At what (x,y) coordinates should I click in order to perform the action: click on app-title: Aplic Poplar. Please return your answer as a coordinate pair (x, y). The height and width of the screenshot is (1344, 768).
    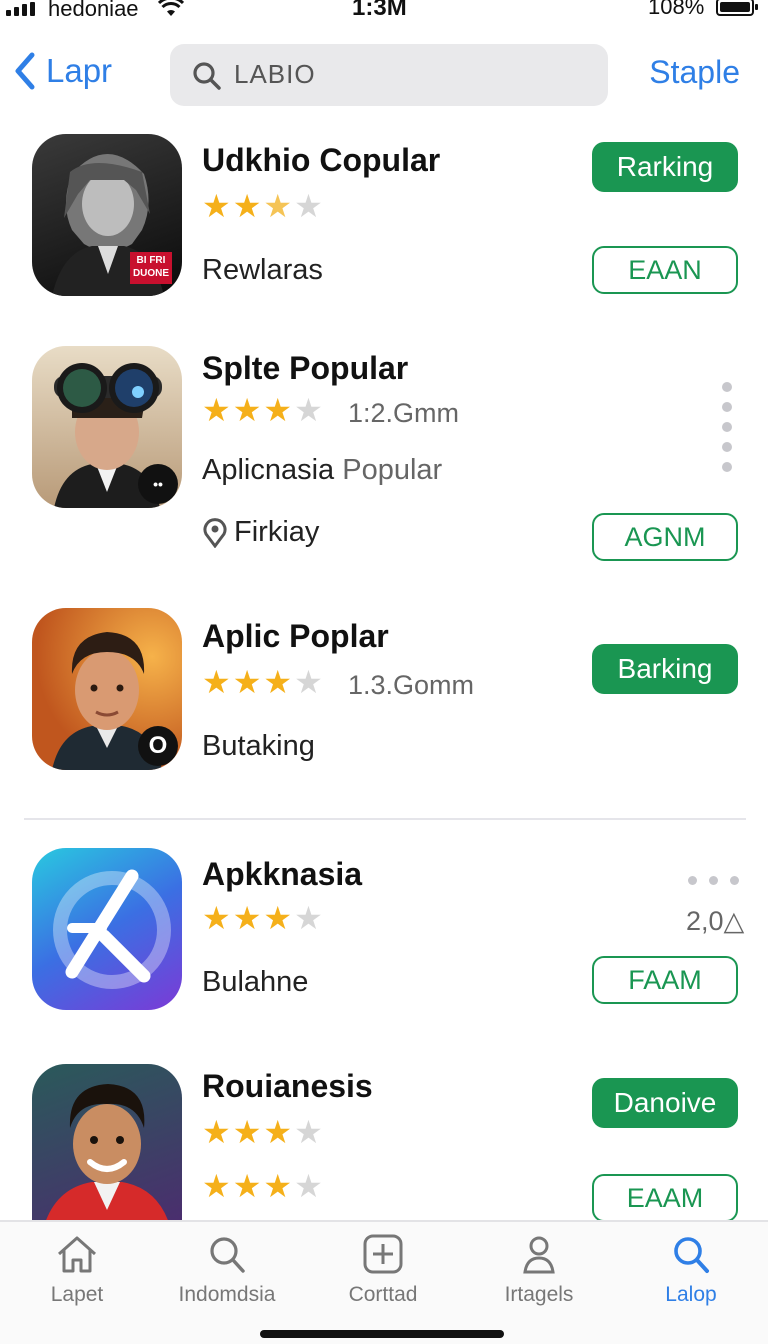
    Looking at the image, I should click on (295, 636).